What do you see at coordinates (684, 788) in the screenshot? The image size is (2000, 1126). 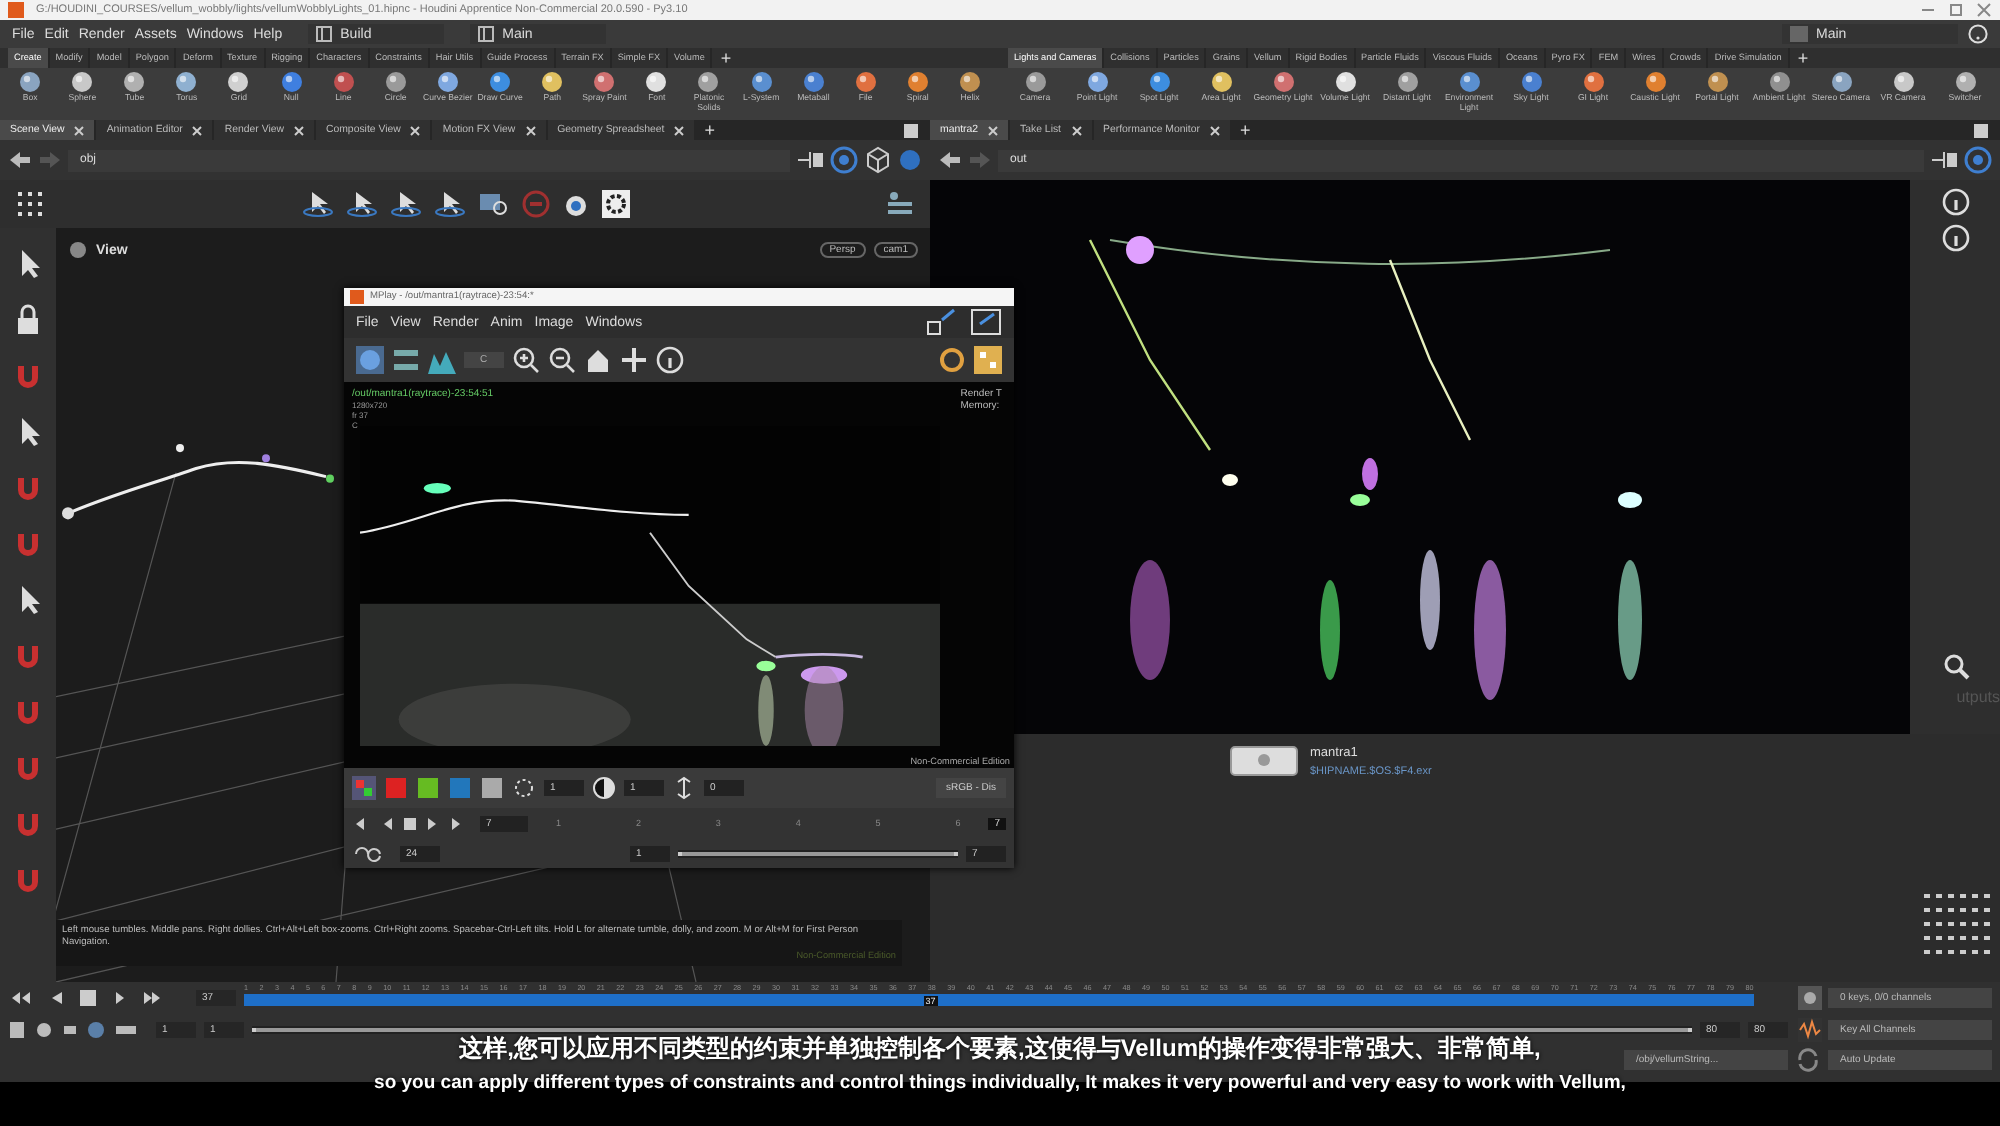 I see `levels-icon` at bounding box center [684, 788].